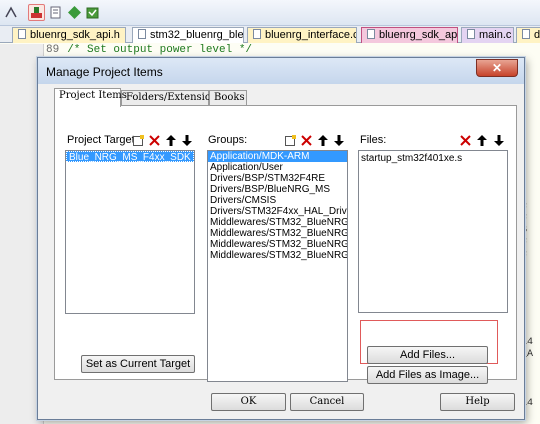 The height and width of the screenshot is (424, 540). What do you see at coordinates (487, 35) in the screenshot?
I see `tab-main-c: main.c` at bounding box center [487, 35].